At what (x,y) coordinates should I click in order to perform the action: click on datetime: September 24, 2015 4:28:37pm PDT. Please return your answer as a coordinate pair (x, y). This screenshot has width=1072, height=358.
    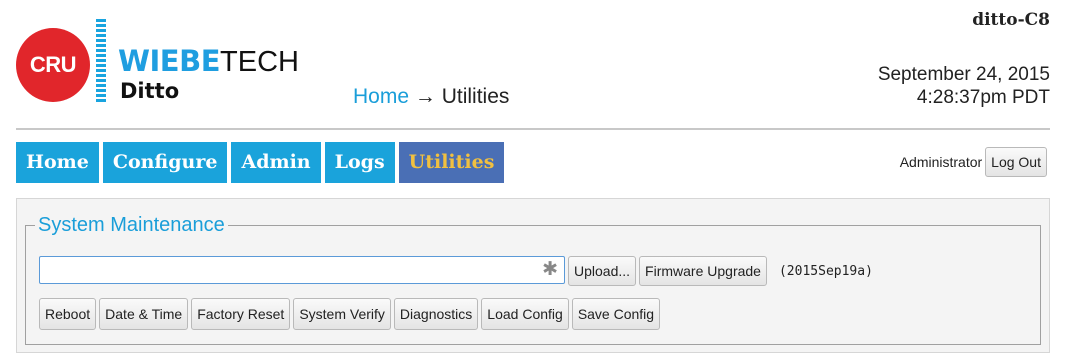
    Looking at the image, I should click on (964, 86).